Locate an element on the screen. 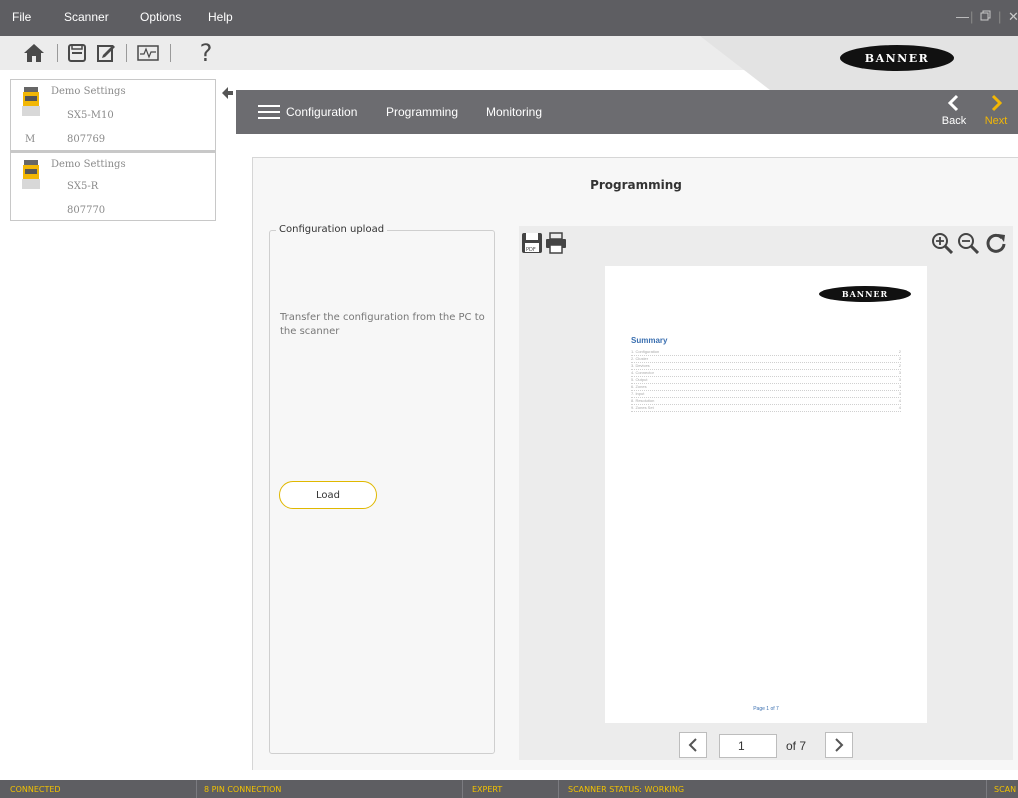 The image size is (1018, 798). menu-scanner: Scanner is located at coordinates (86, 17).